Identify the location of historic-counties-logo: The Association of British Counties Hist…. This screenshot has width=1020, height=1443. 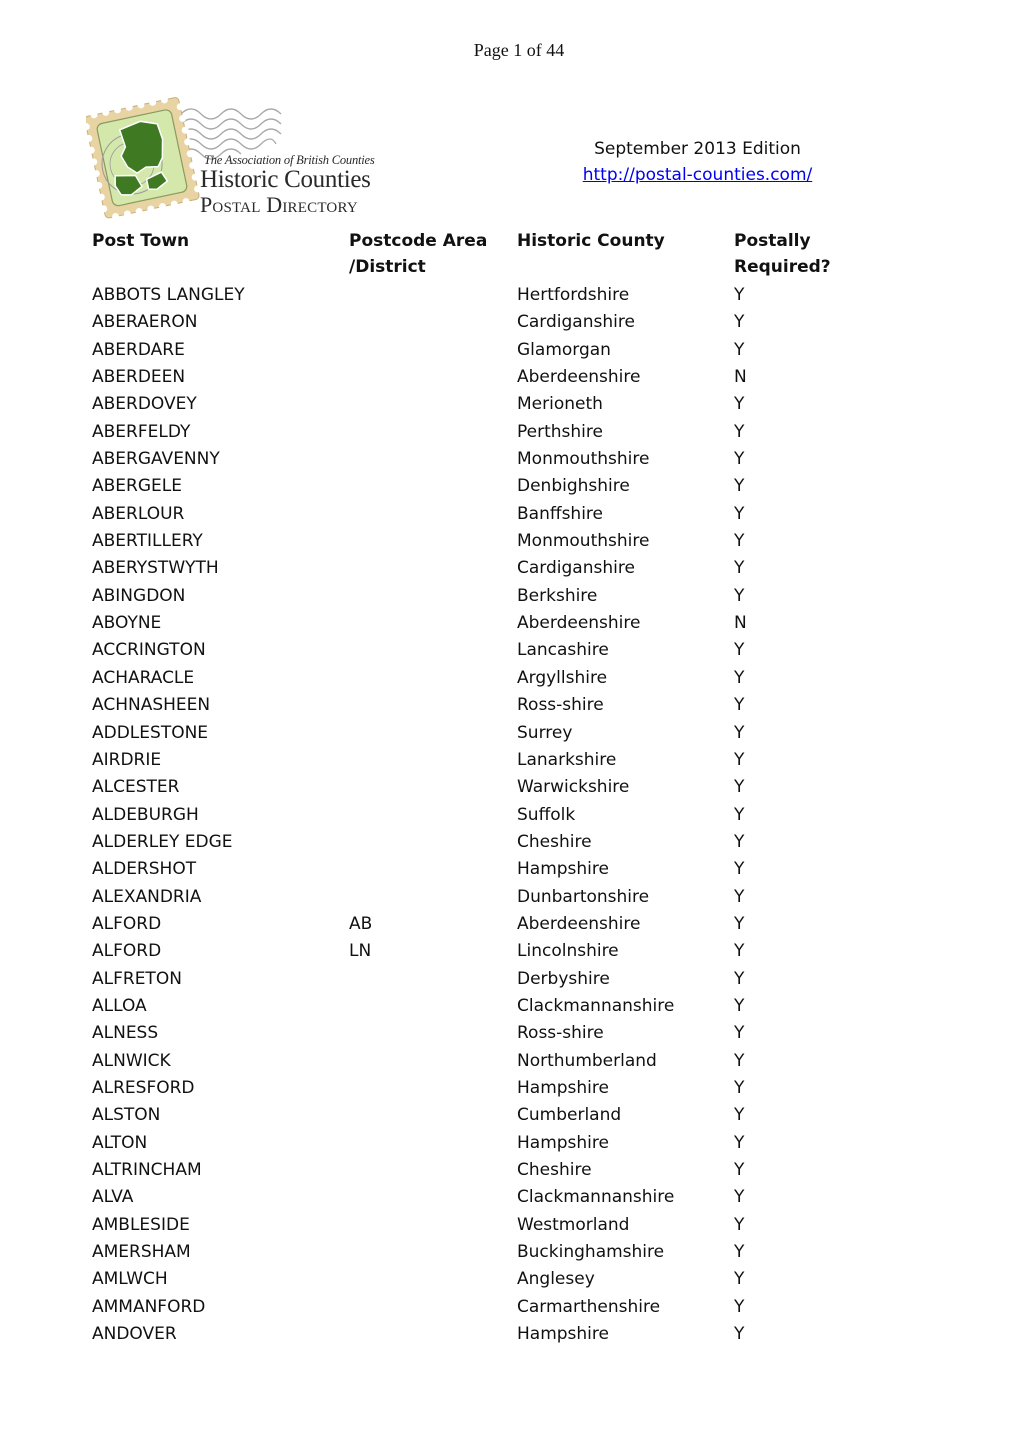
(251, 156).